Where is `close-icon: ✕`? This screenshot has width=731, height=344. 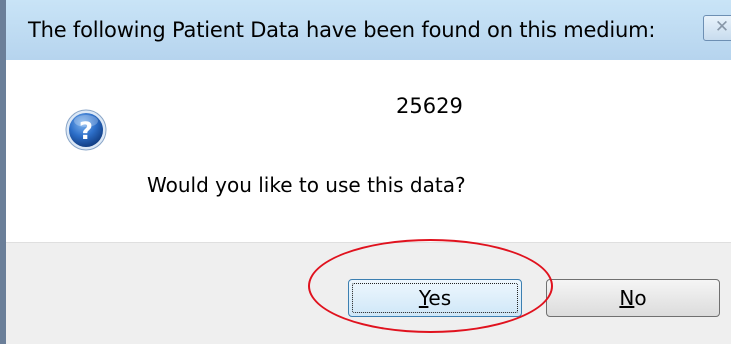 close-icon: ✕ is located at coordinates (722, 27).